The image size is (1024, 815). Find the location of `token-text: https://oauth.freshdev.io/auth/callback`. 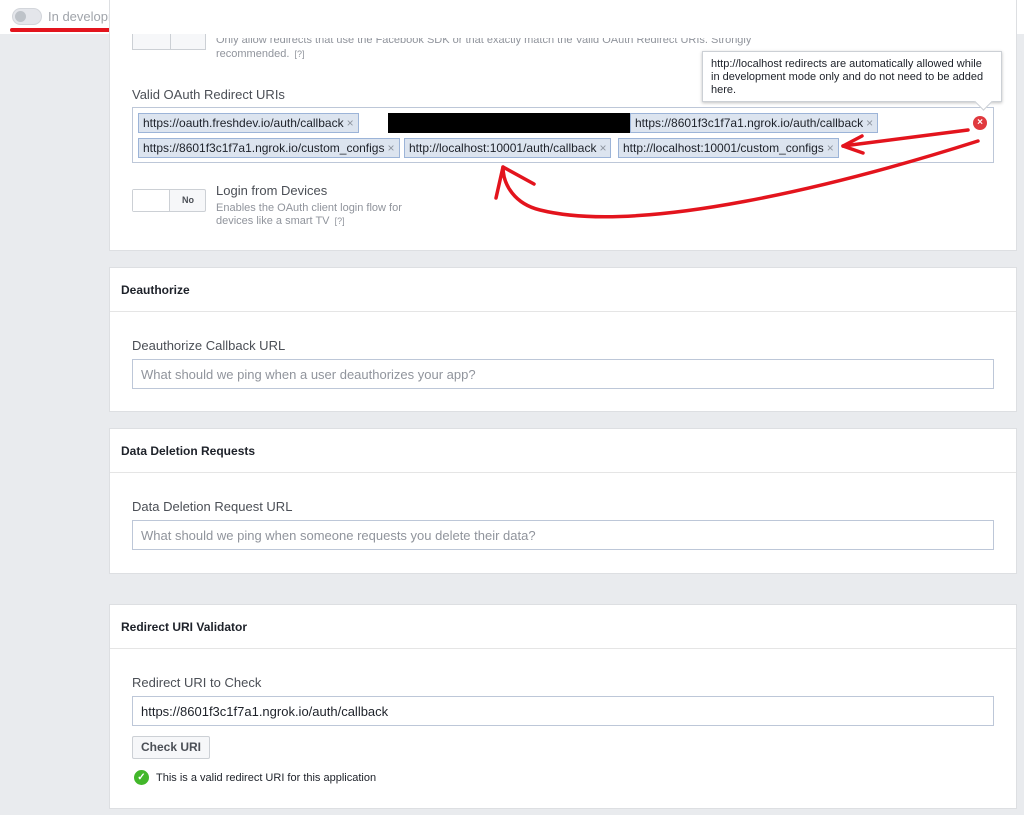

token-text: https://oauth.freshdev.io/auth/callback is located at coordinates (243, 123).